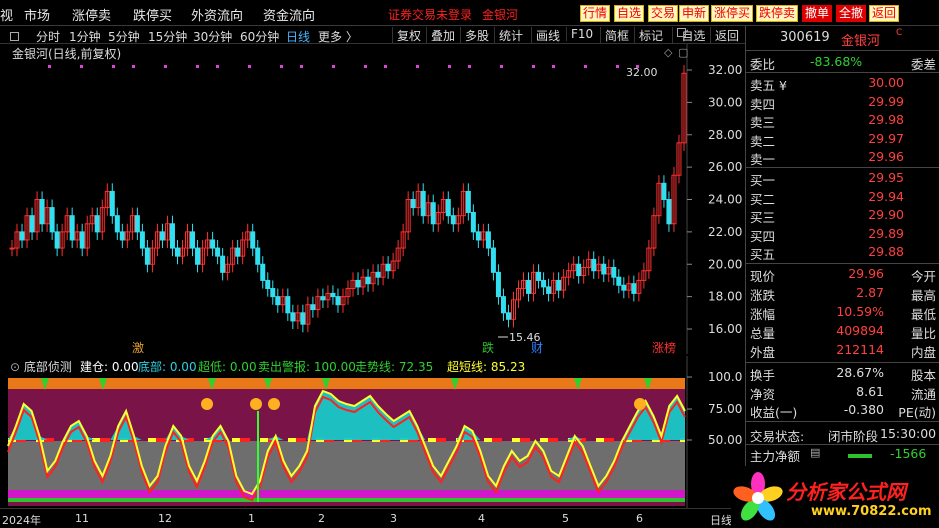 The image size is (939, 528). I want to click on indicator-value-2: 超低: 0.00, so click(227, 367).